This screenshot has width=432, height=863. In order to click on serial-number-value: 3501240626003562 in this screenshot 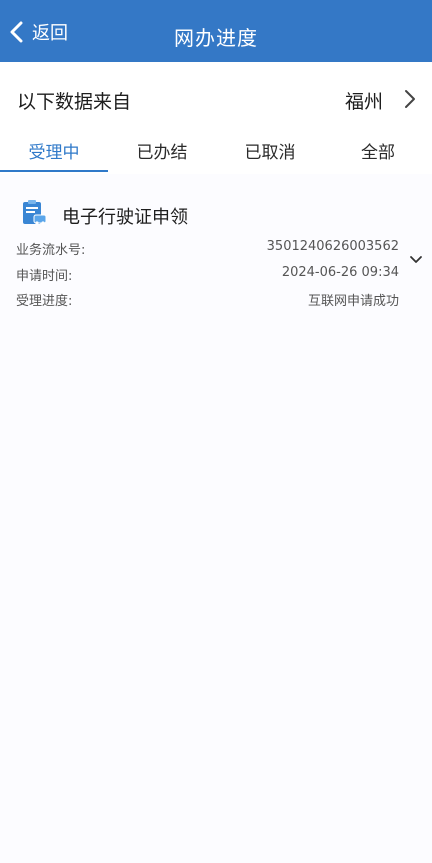, I will do `click(332, 246)`.